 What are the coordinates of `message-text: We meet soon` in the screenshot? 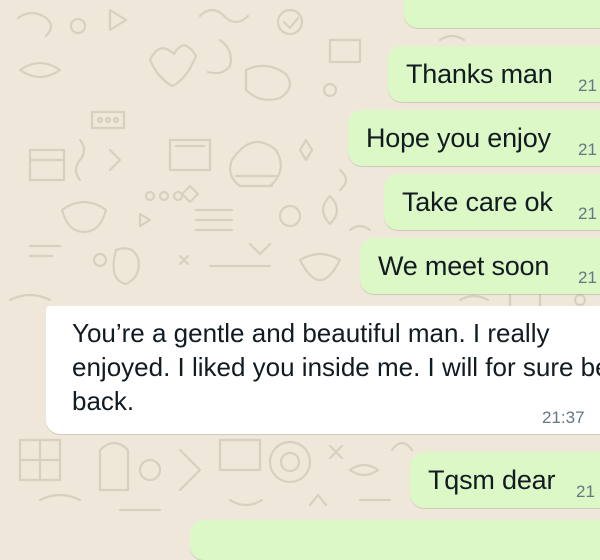 It's located at (464, 266).